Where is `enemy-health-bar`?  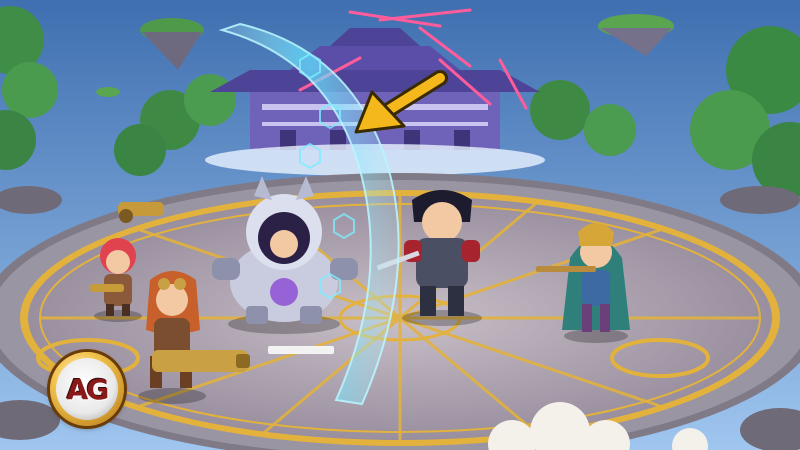
enemy-health-bar is located at coordinates (301, 350).